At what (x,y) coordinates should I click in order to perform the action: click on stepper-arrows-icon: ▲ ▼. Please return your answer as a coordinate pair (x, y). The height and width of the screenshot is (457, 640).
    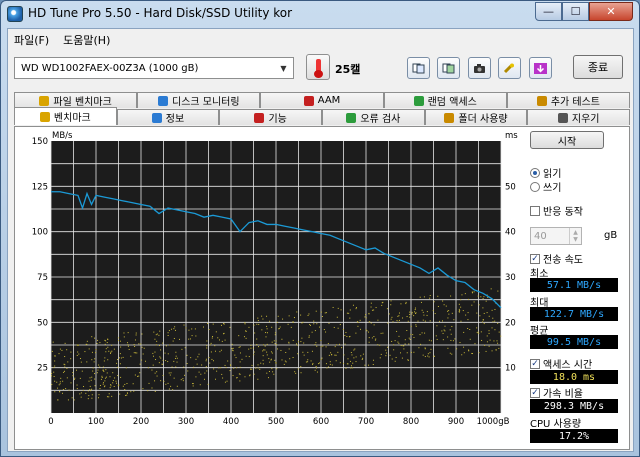
    Looking at the image, I should click on (575, 236).